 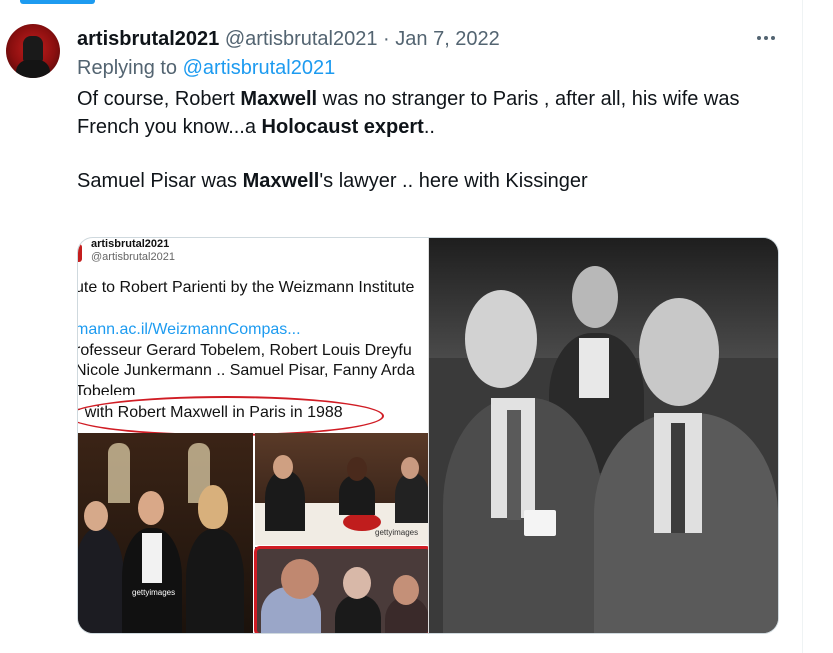 I want to click on red-annotation-oval, so click(x=231, y=416).